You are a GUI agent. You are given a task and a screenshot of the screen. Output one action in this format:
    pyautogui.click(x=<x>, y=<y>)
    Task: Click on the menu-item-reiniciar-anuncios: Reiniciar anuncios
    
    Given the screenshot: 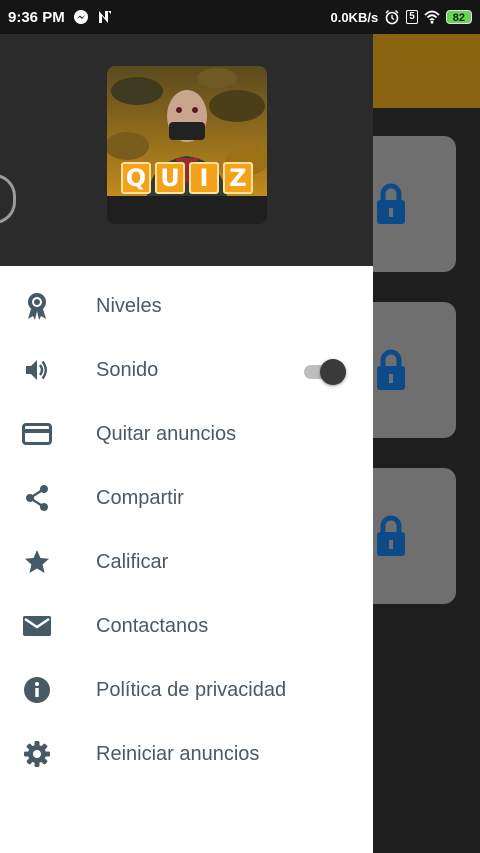 What is the action you would take?
    pyautogui.click(x=186, y=754)
    